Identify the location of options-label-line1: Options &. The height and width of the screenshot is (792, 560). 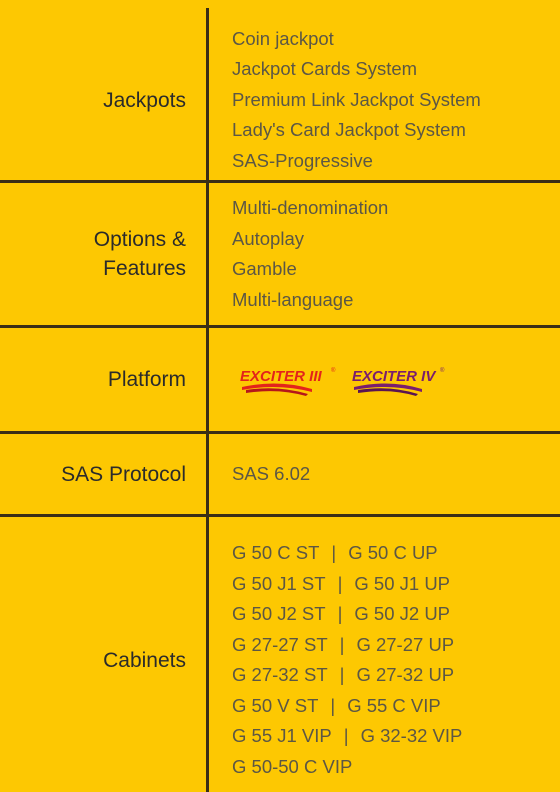
(139, 239).